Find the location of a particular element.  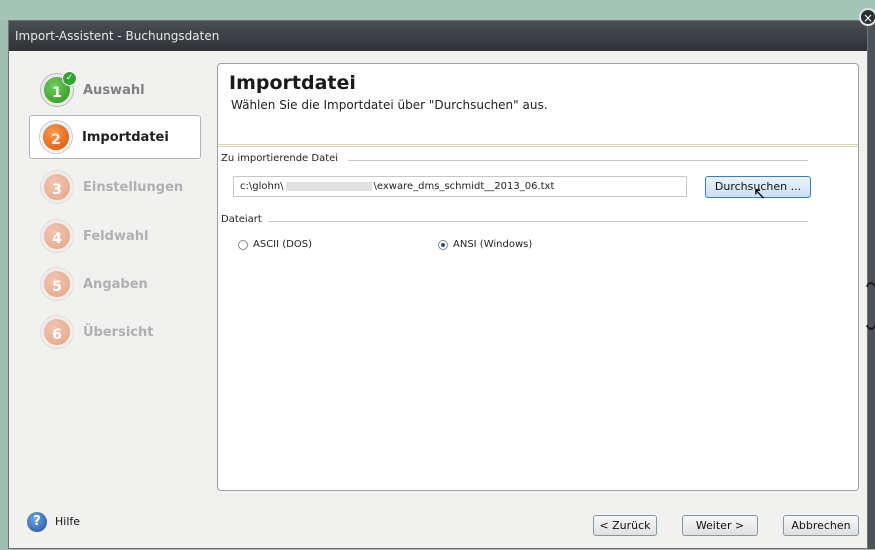

step-importdatei: 2 Importdatei is located at coordinates (115, 137).